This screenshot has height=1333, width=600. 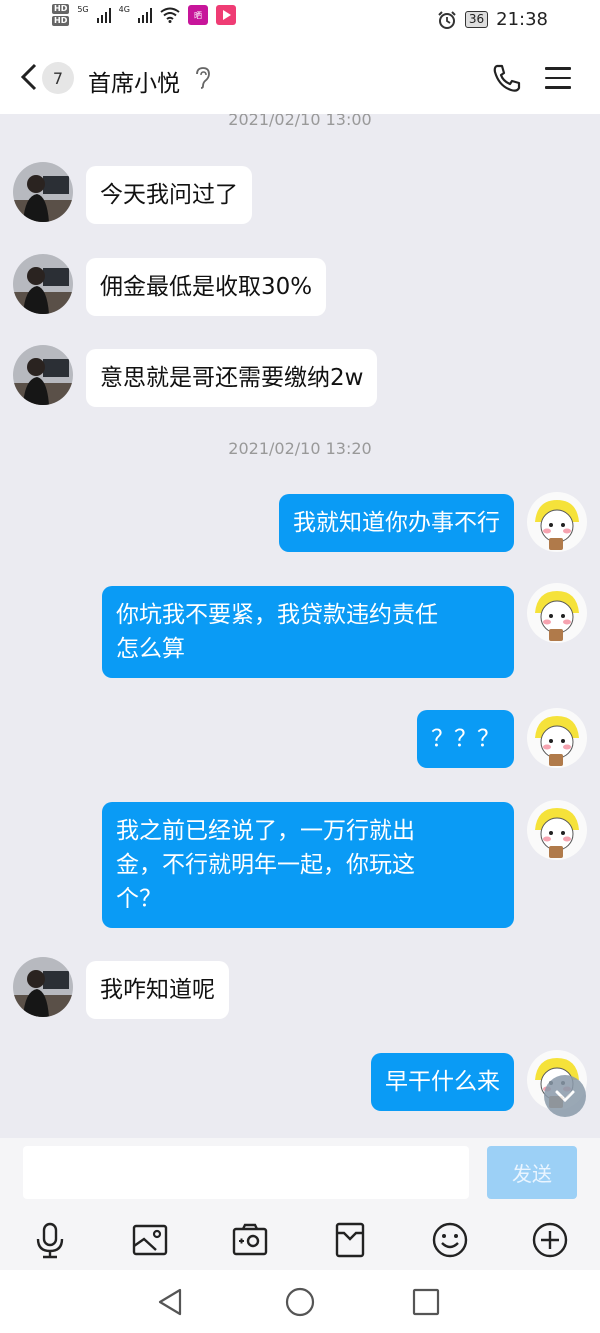 I want to click on send-button-label: 发送, so click(x=532, y=1174).